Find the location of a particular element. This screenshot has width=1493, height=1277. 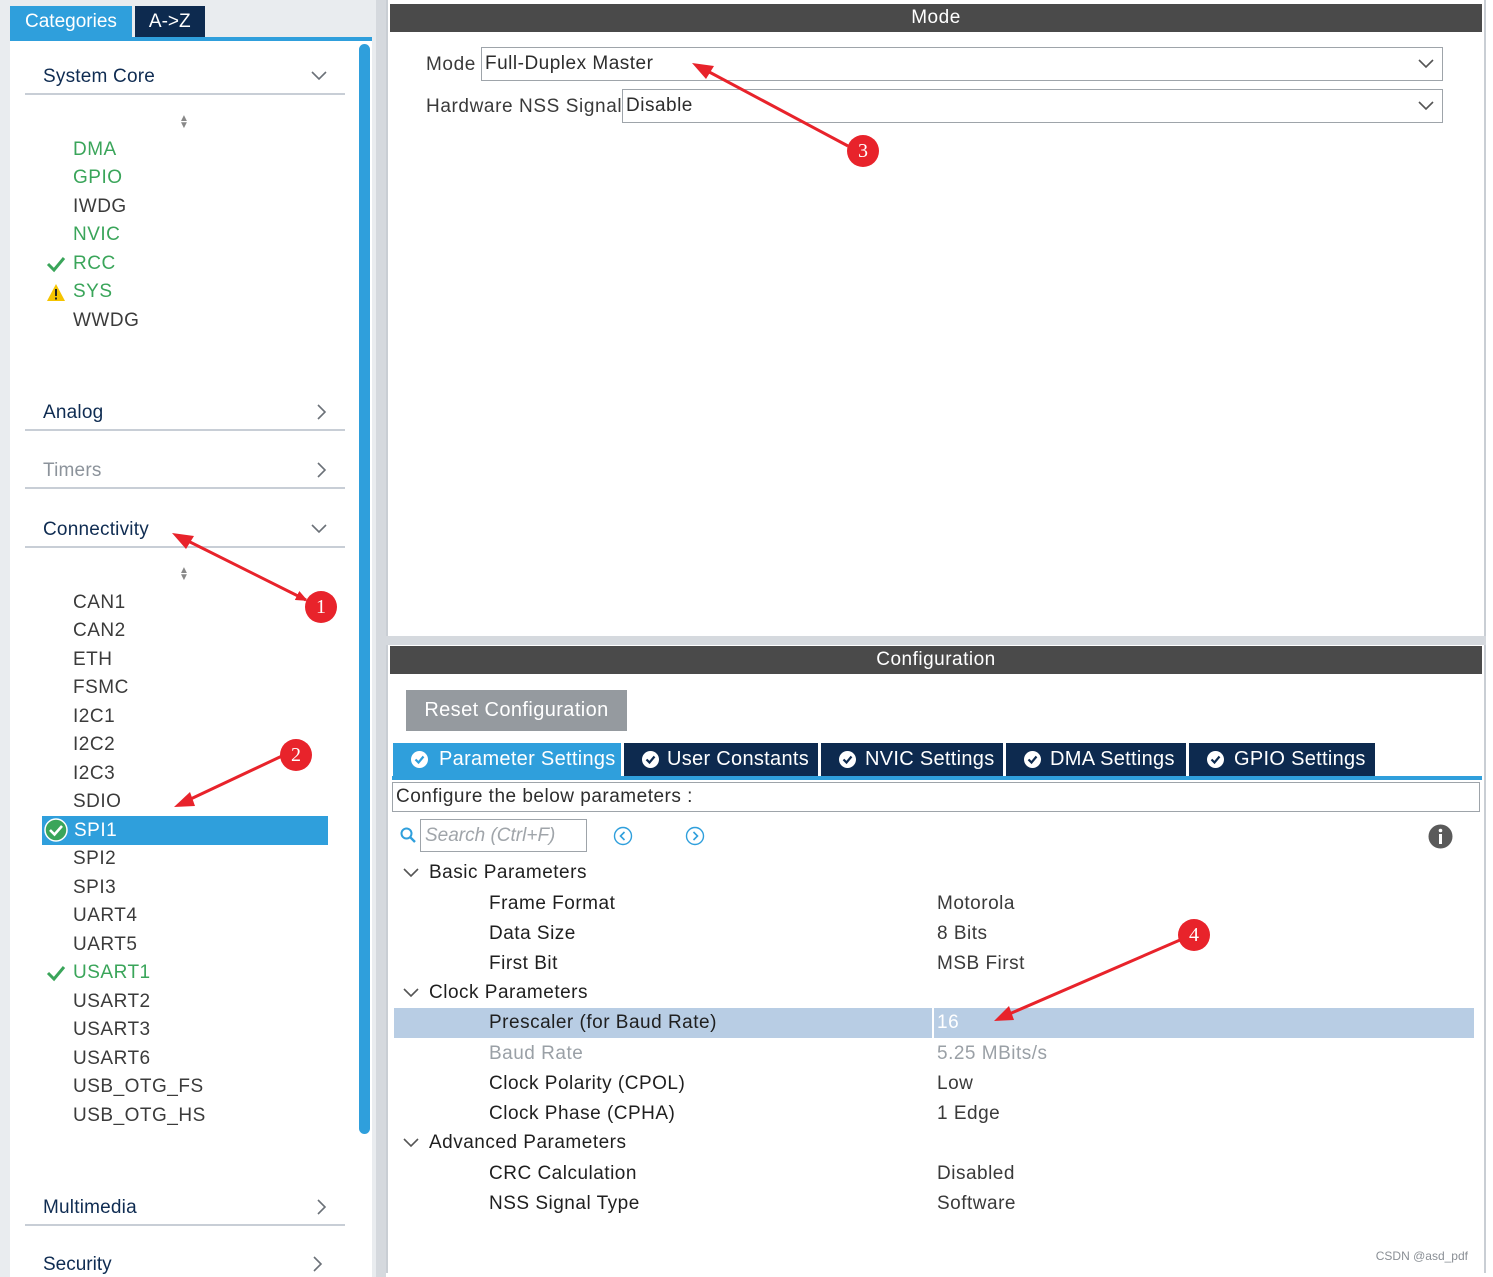

configuration-panel-title: Configuration is located at coordinates (936, 660).